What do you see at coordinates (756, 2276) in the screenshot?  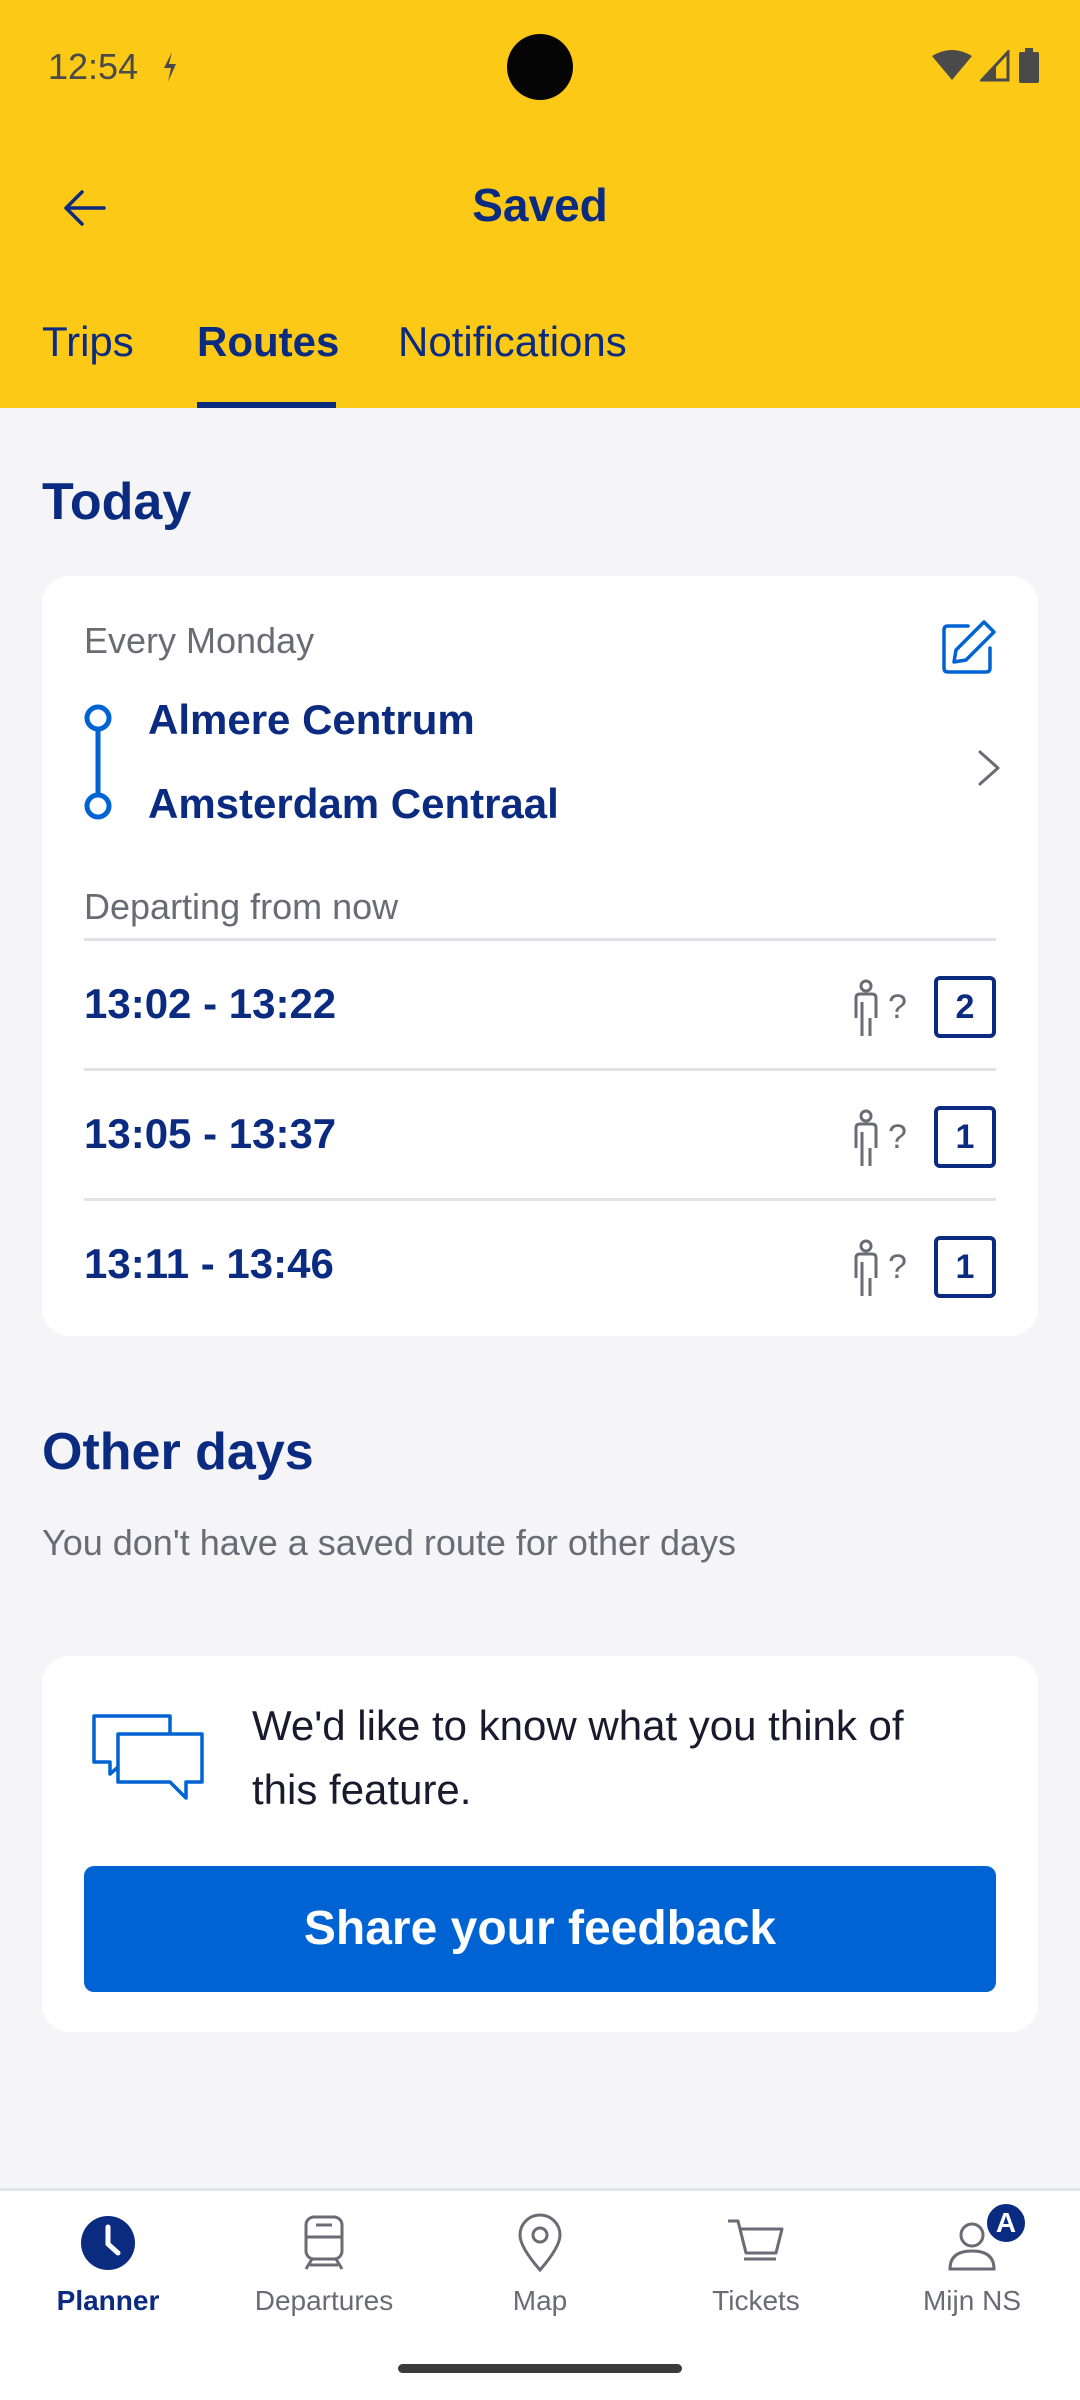 I see `nav-tickets: Tickets` at bounding box center [756, 2276].